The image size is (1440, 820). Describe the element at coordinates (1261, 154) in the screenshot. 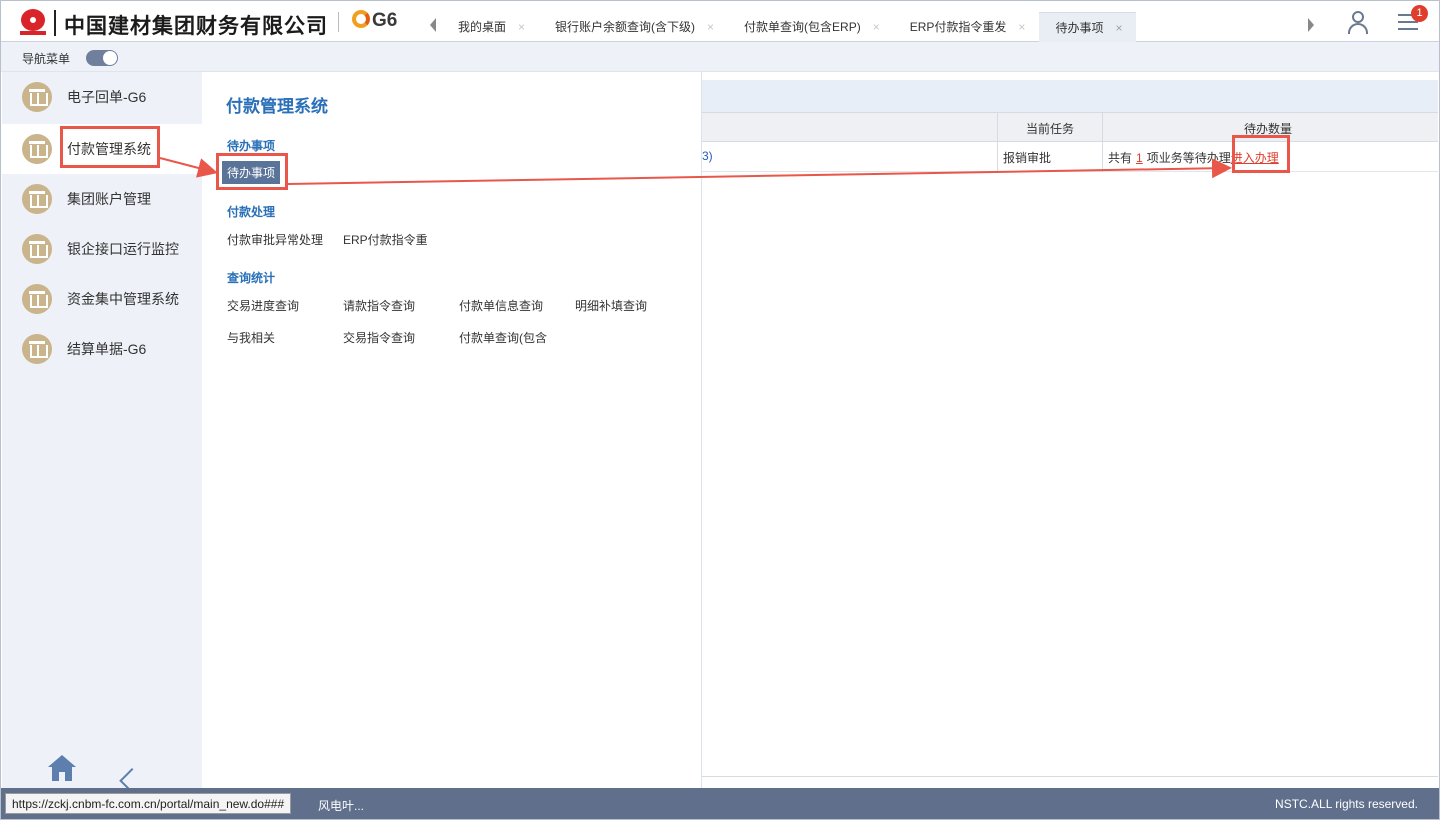

I see `highlight-enter-handle` at that location.